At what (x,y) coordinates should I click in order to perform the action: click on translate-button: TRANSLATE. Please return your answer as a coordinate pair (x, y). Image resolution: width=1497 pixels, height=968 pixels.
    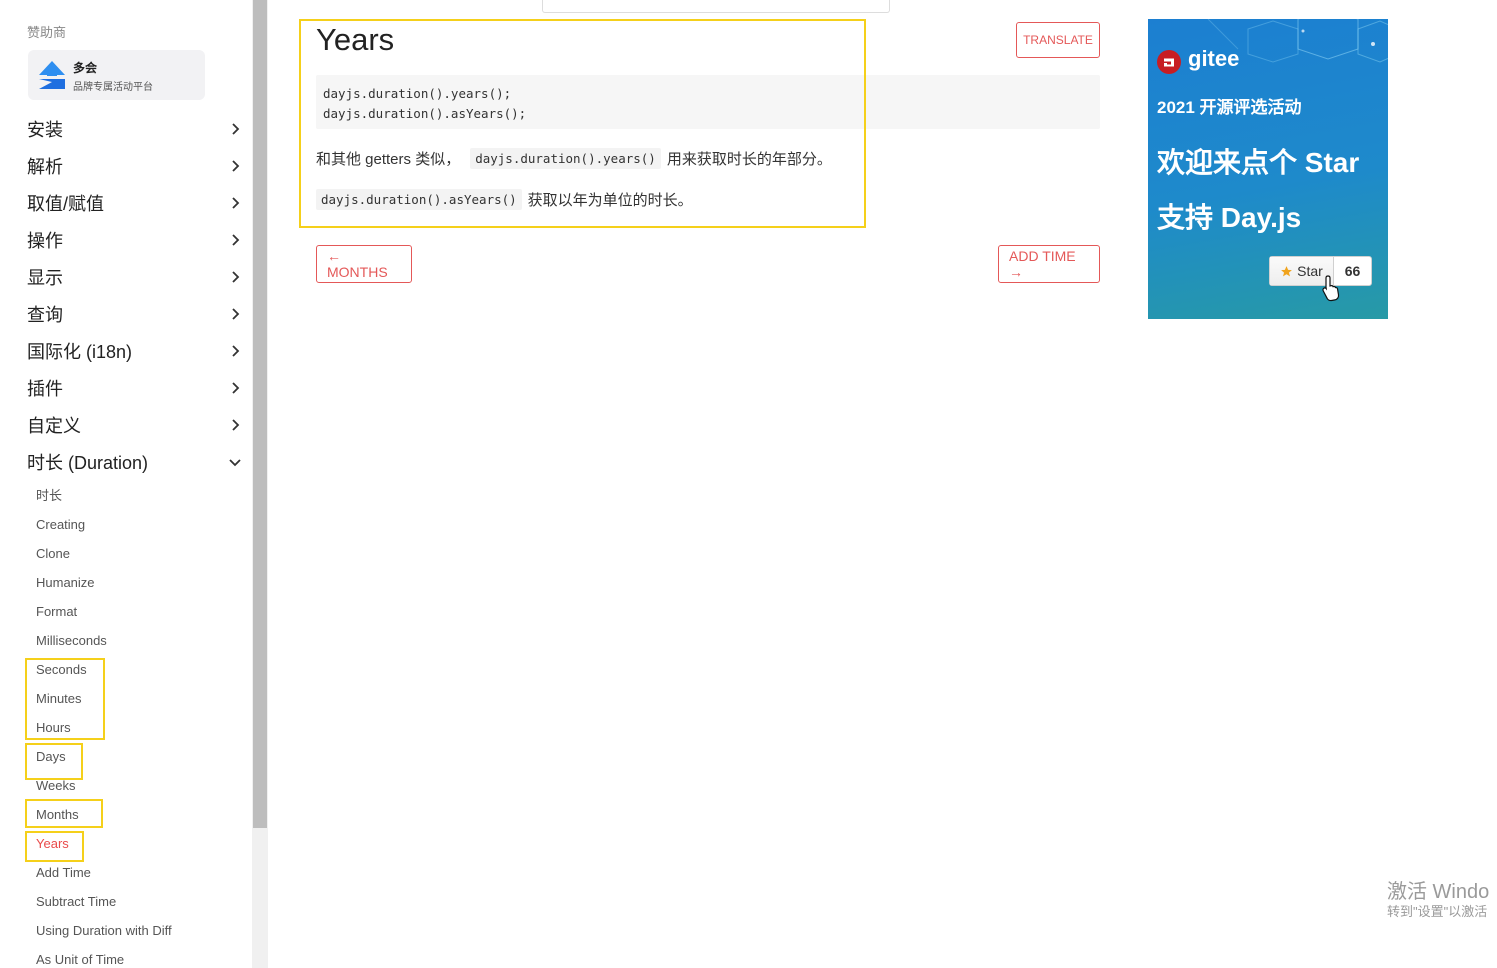
    Looking at the image, I should click on (1058, 40).